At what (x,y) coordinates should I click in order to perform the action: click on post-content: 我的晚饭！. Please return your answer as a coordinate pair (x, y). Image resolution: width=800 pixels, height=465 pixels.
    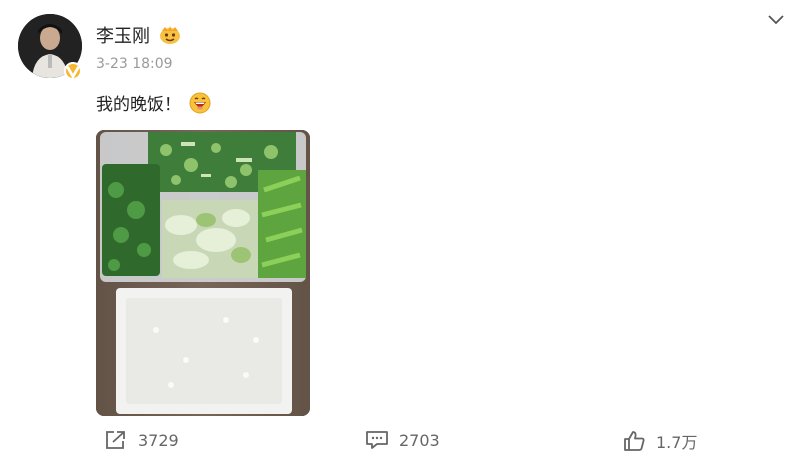
    Looking at the image, I should click on (153, 102).